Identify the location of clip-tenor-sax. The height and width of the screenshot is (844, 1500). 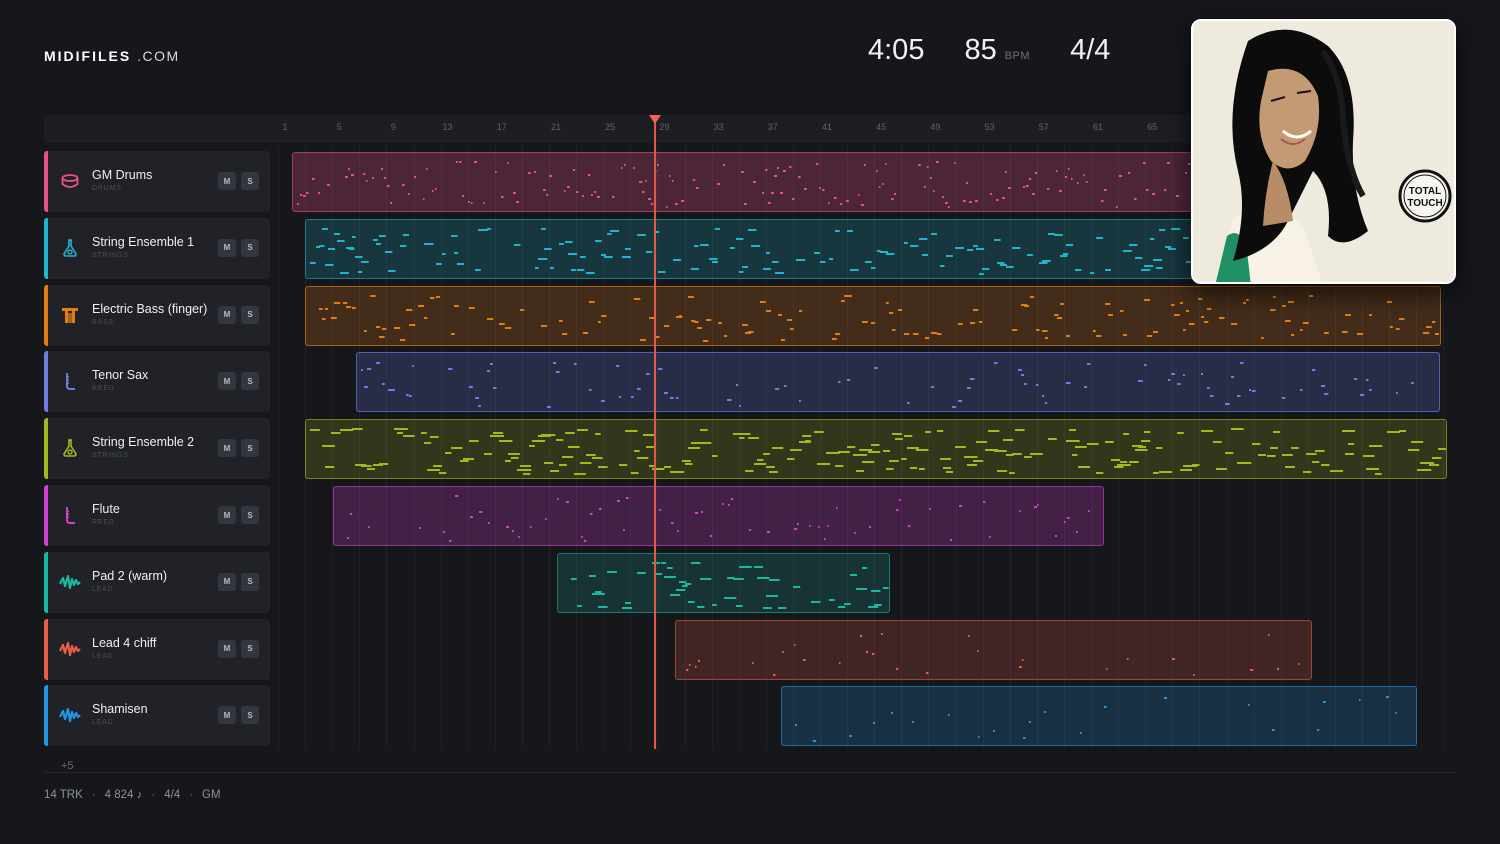
(898, 382).